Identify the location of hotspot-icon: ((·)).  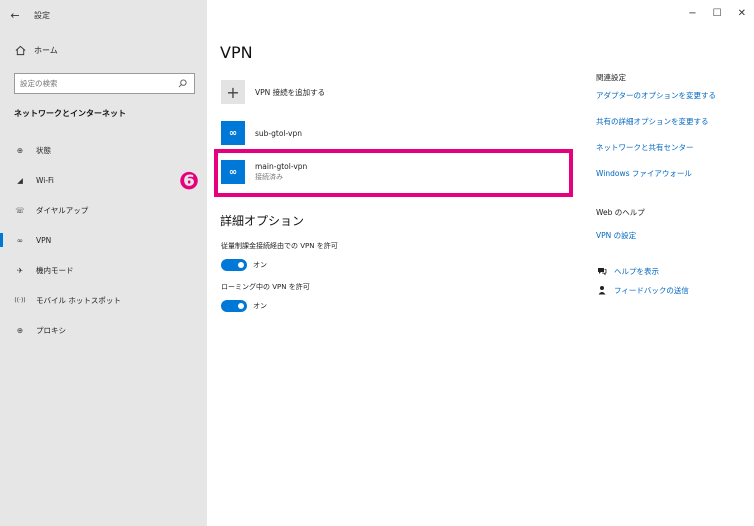
(20, 300).